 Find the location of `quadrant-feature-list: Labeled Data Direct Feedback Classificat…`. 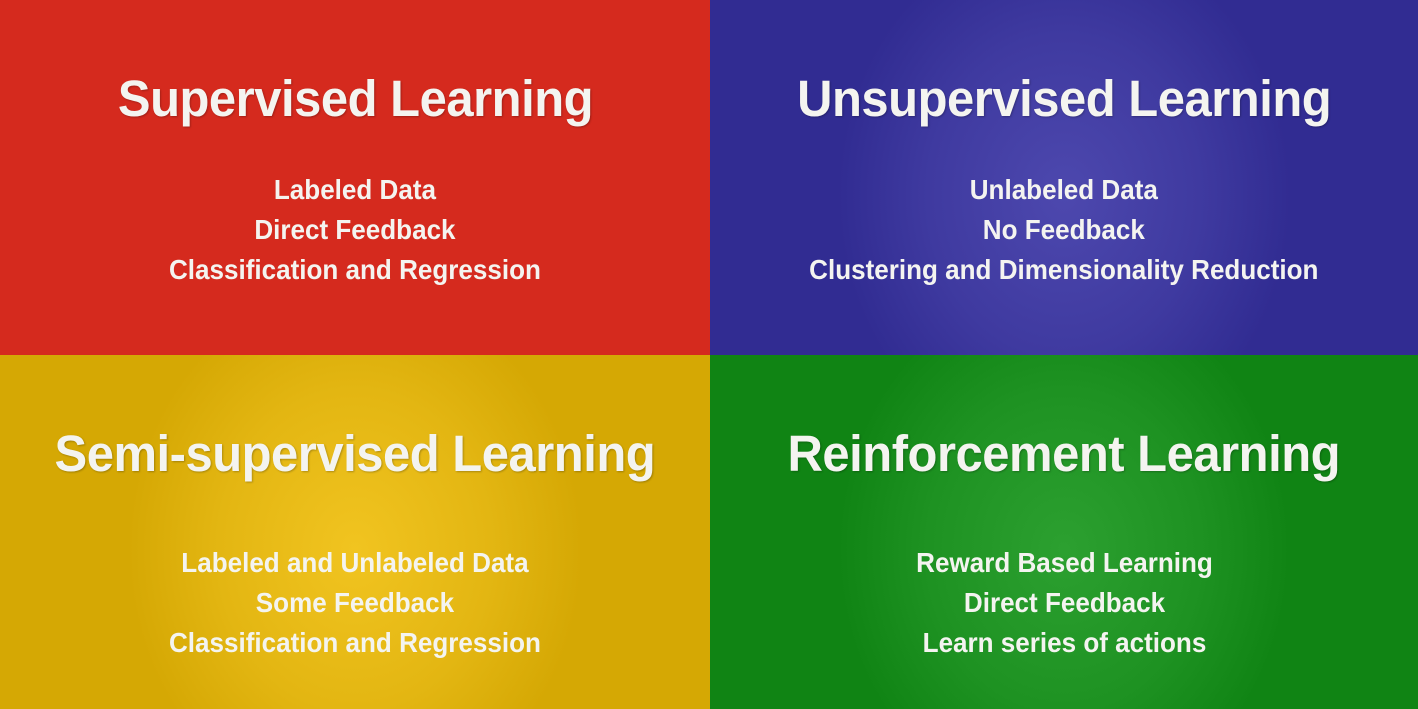

quadrant-feature-list: Labeled Data Direct Feedback Classificat… is located at coordinates (355, 230).